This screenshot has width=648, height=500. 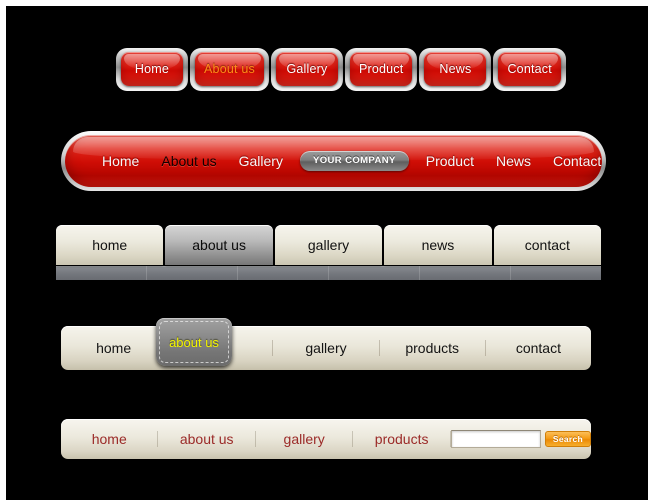 I want to click on navbar-cream-tabs: home about us gallery news contact, so click(x=329, y=252).